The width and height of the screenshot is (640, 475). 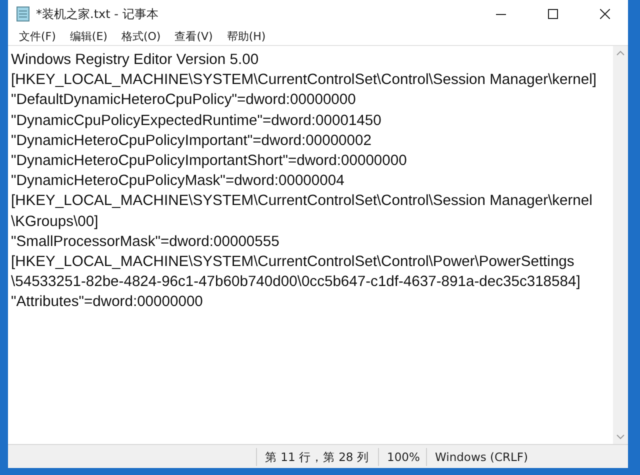 I want to click on maximize-icon, so click(x=553, y=14).